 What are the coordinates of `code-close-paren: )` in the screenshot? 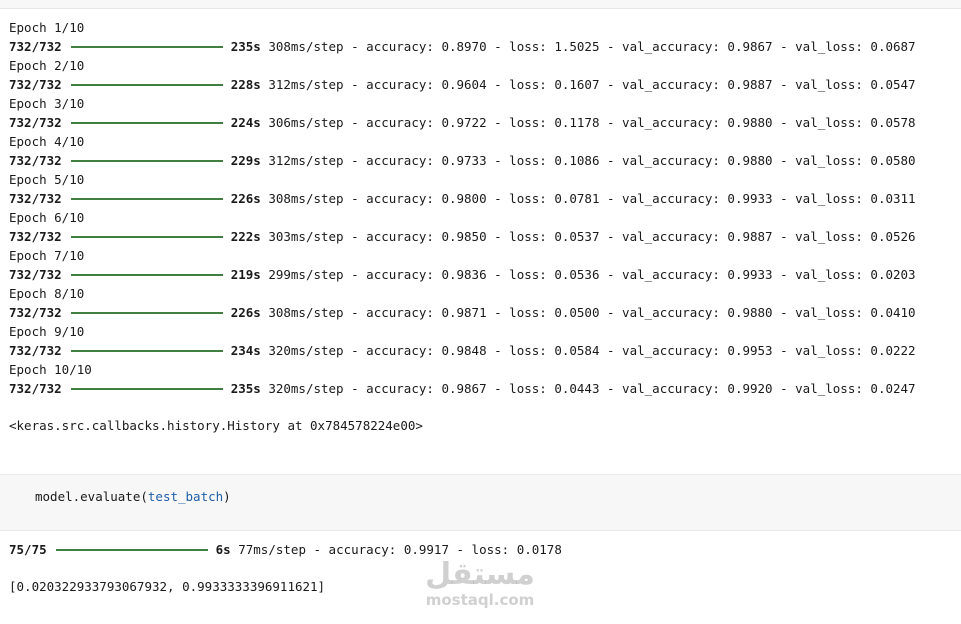 It's located at (227, 496).